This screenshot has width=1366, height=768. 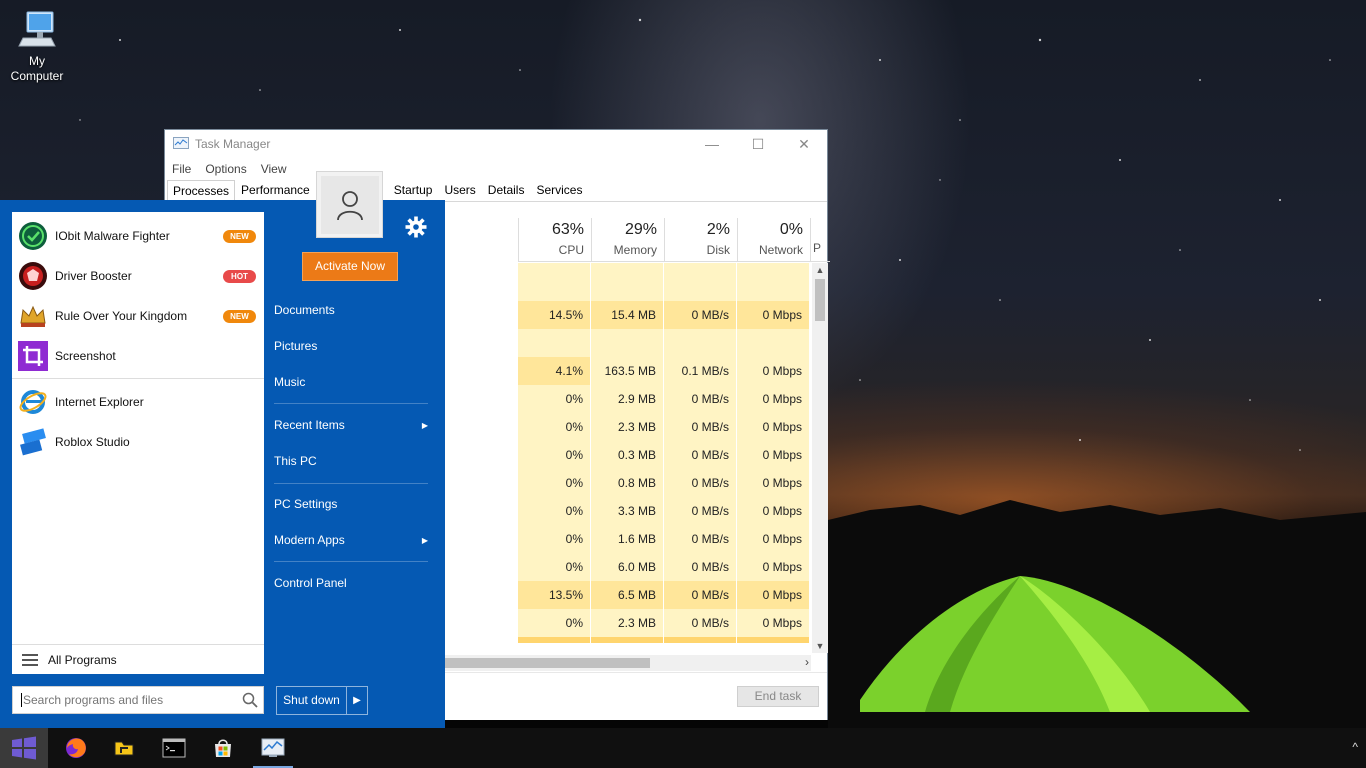 What do you see at coordinates (820, 458) in the screenshot?
I see `vertical-scrollbar: ▲ ▼` at bounding box center [820, 458].